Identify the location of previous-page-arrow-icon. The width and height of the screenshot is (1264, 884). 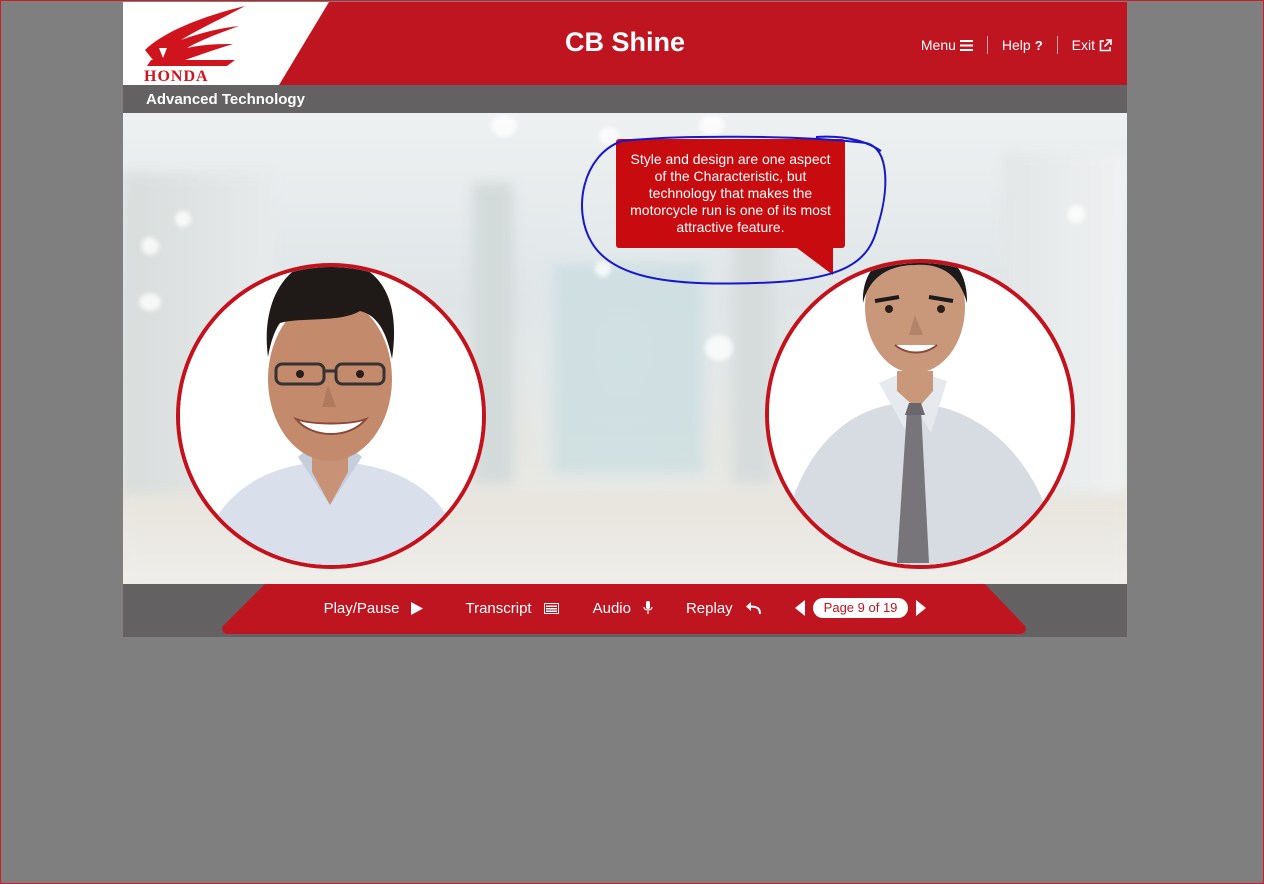
(799, 608).